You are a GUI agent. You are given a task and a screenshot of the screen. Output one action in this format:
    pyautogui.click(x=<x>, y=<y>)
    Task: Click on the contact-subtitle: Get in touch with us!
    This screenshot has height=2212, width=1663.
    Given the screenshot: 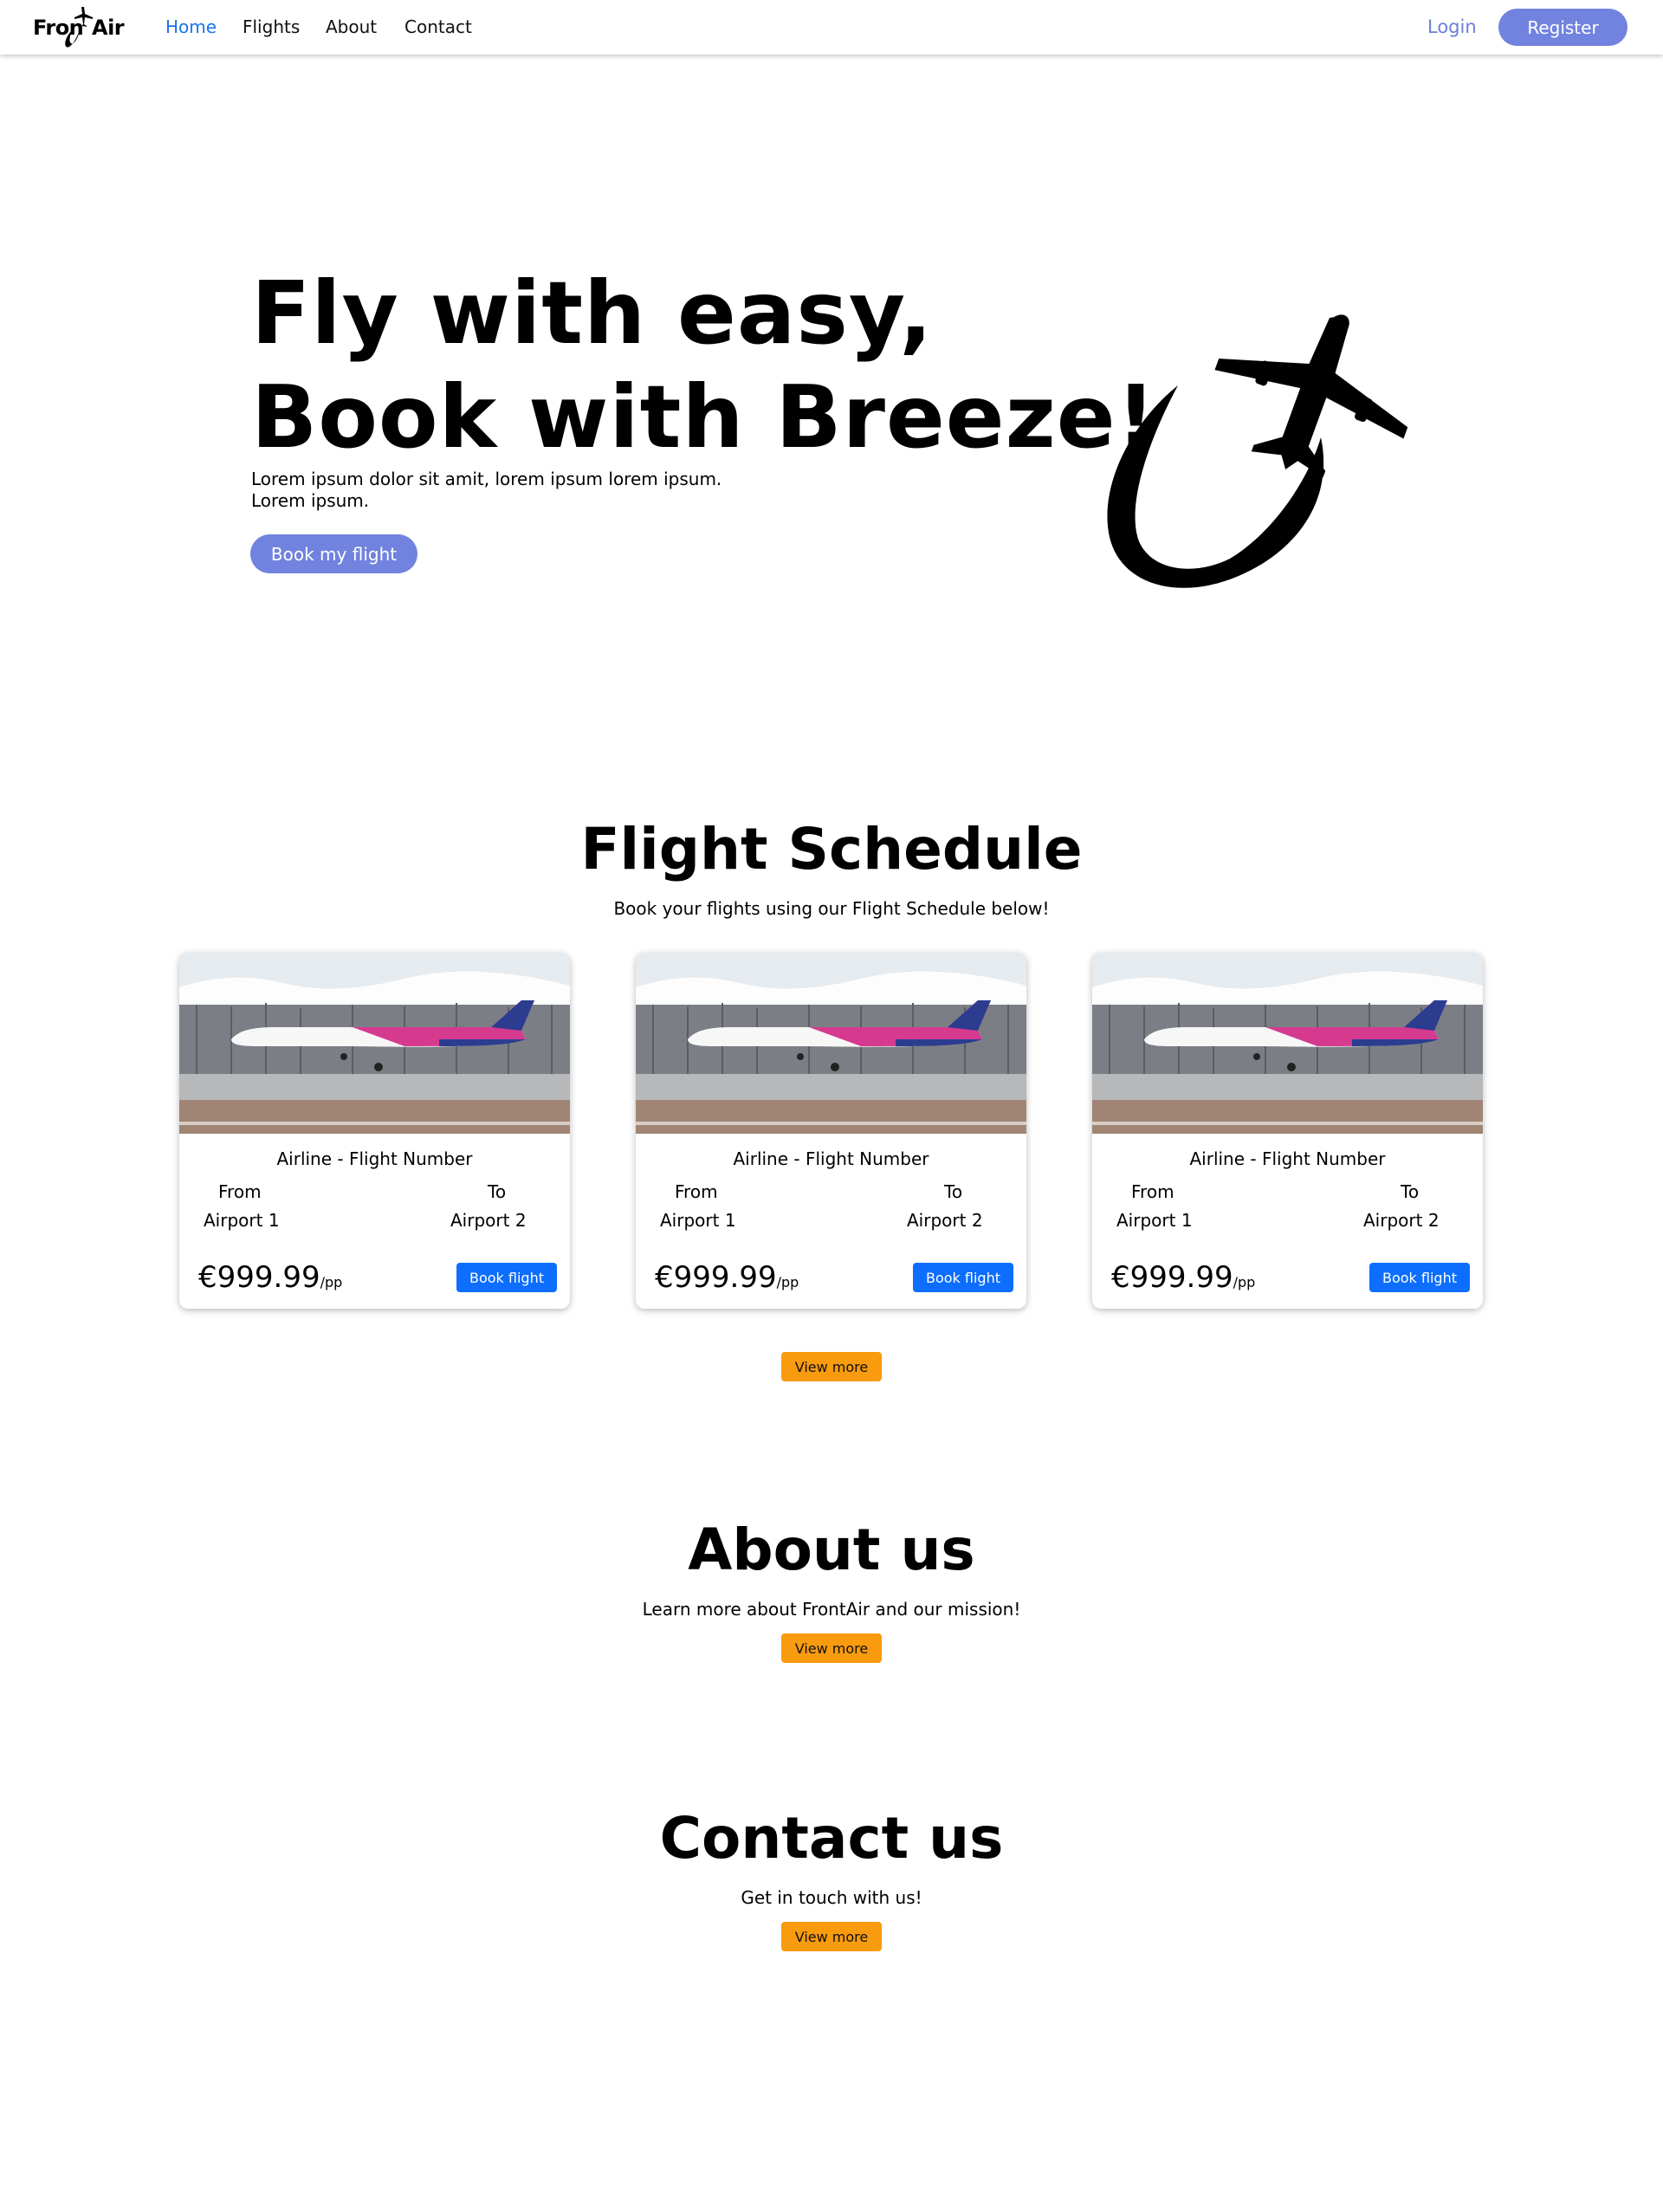 What is the action you would take?
    pyautogui.click(x=831, y=1897)
    